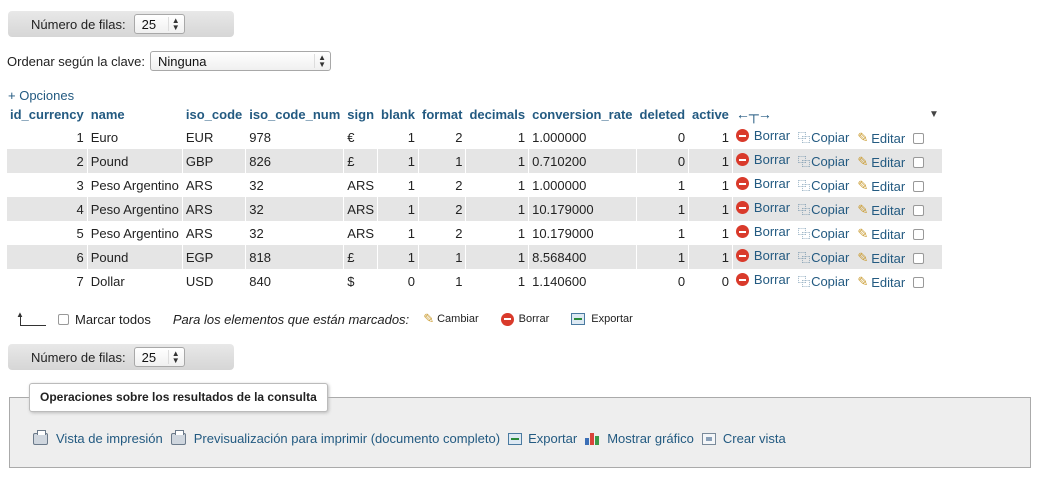 The width and height of the screenshot is (1038, 488). Describe the element at coordinates (497, 114) in the screenshot. I see `column-header-decimals: decimals` at that location.